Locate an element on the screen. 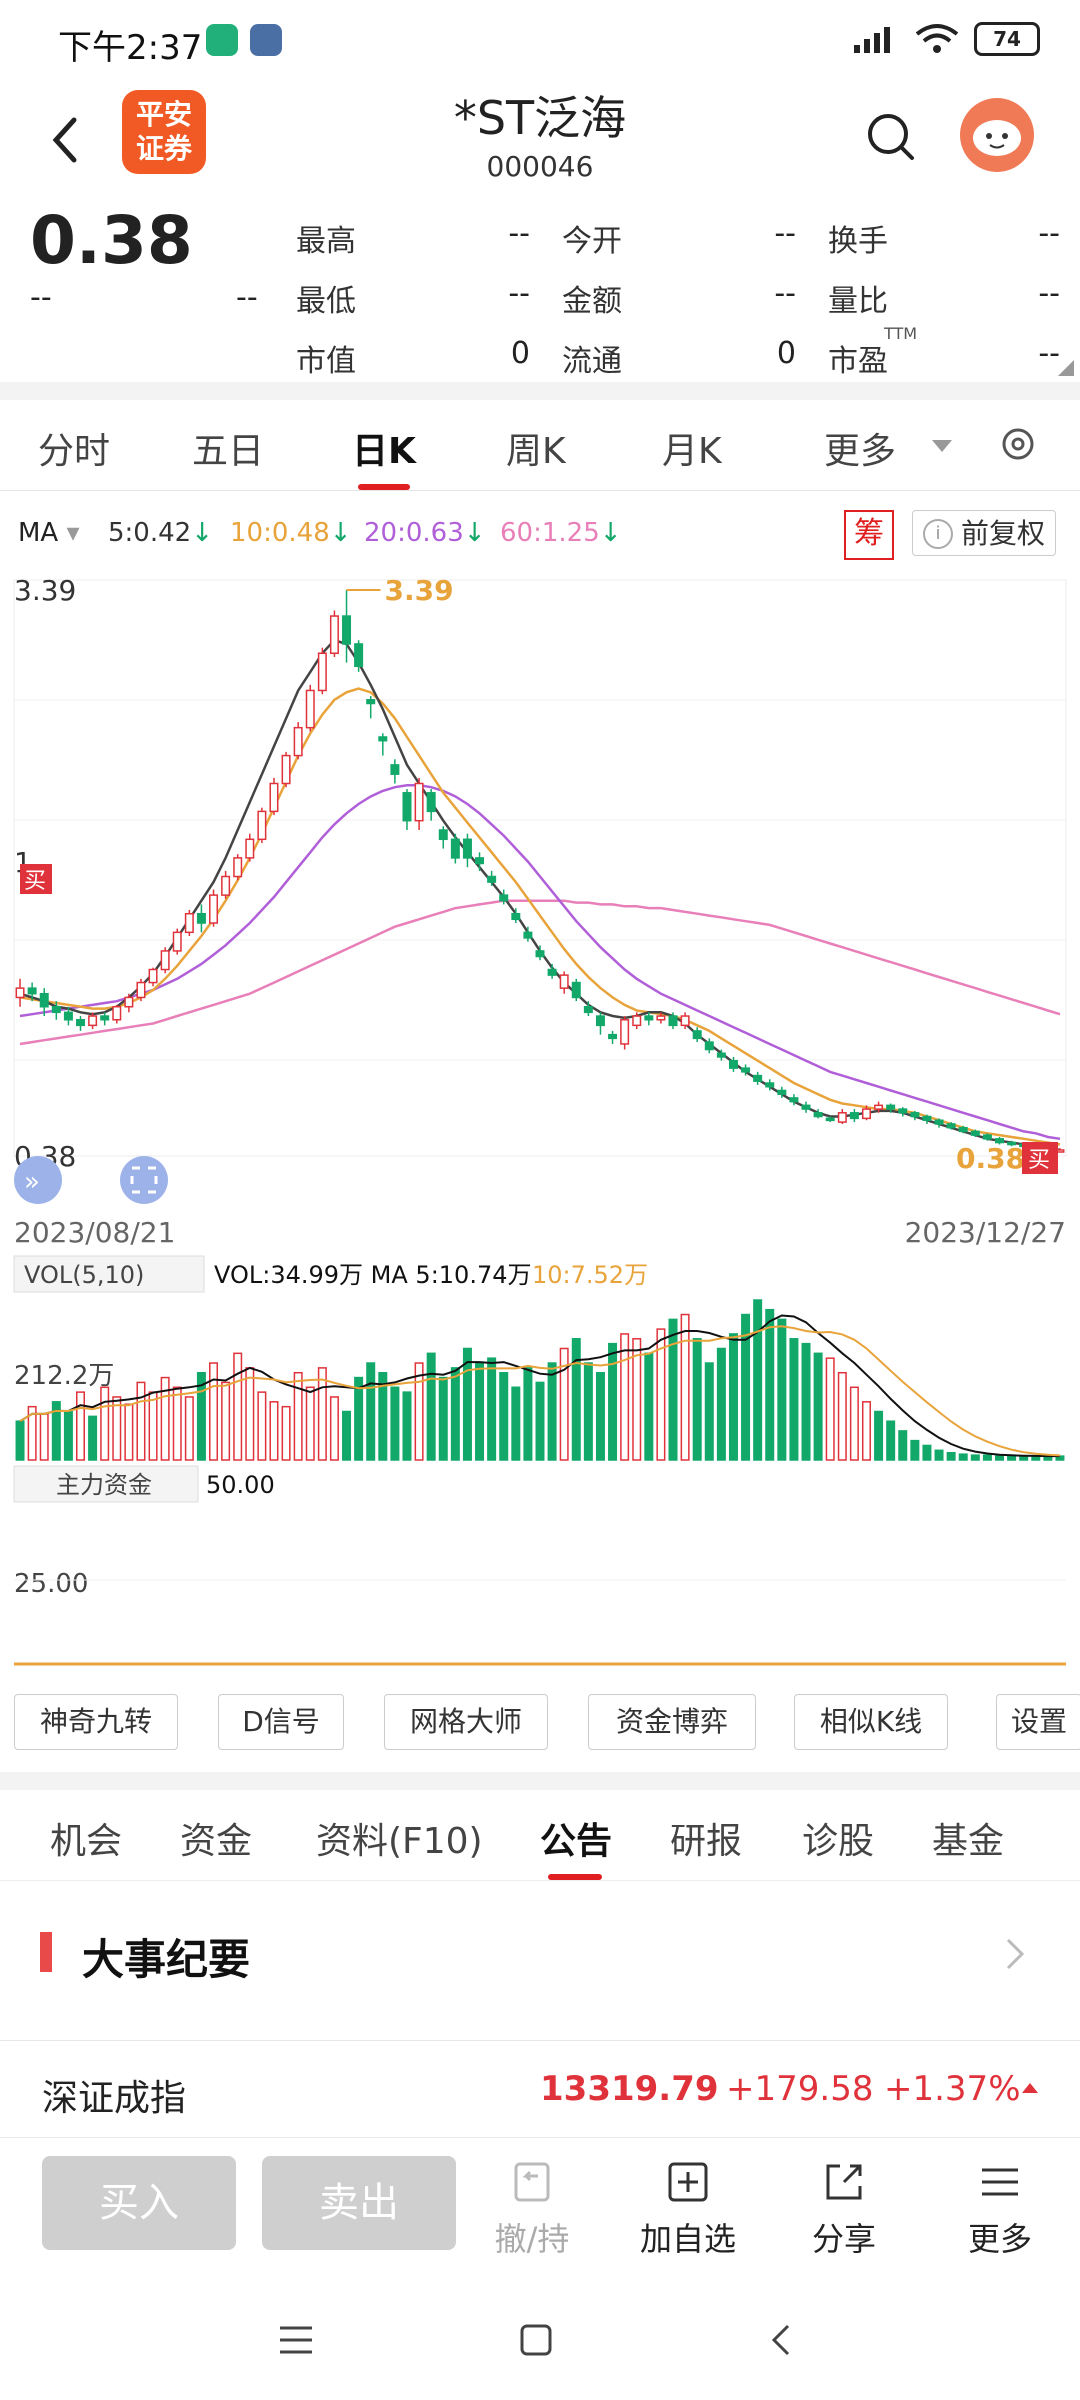 Image resolution: width=1080 pixels, height=2400 pixels. fund-level-label: 25.00 is located at coordinates (51, 1584).